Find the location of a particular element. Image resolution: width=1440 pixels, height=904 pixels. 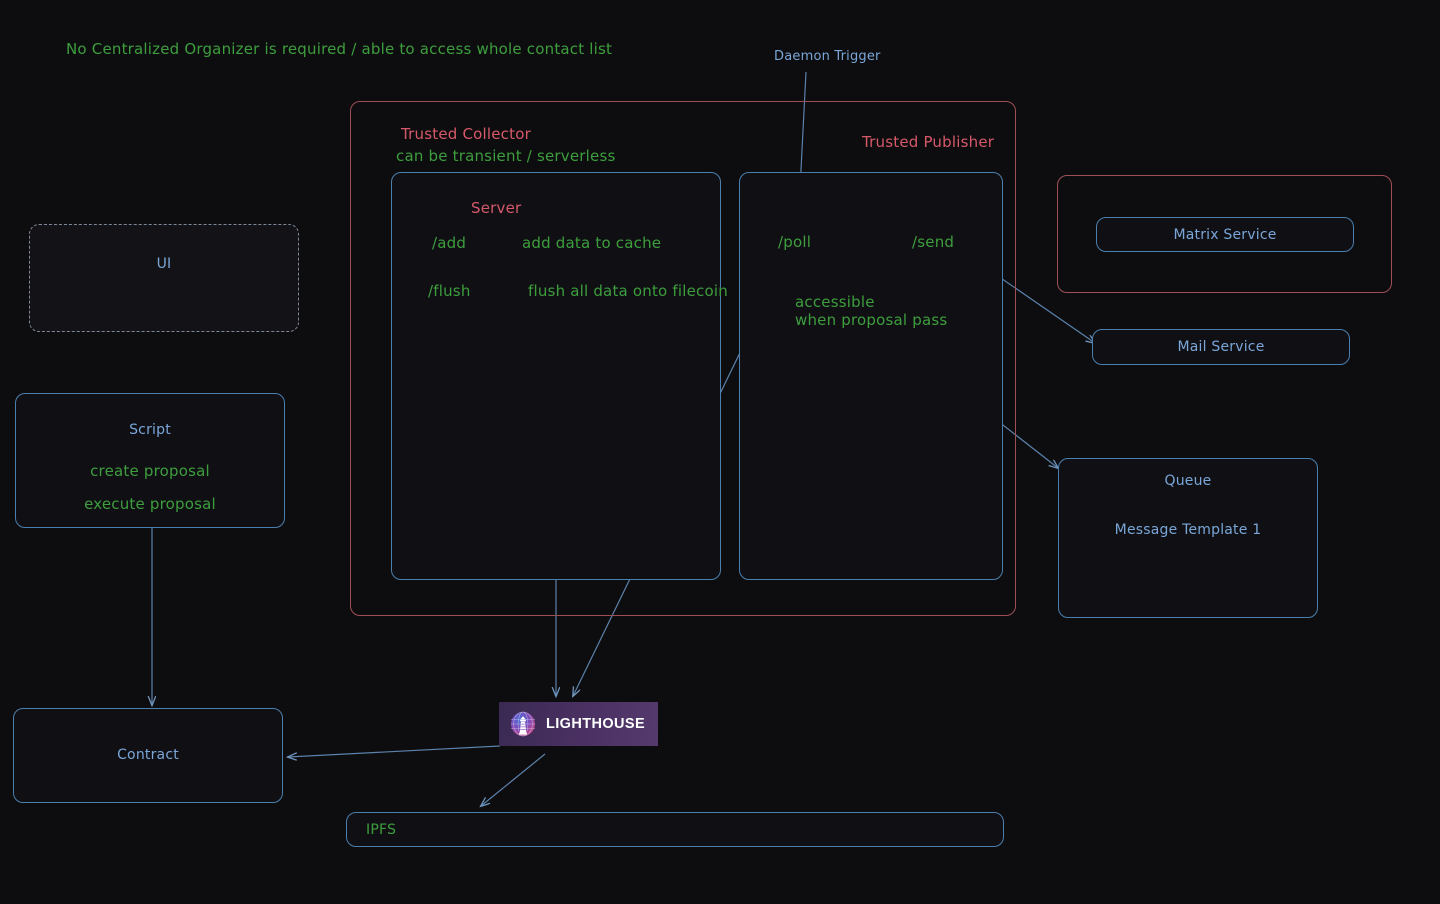

publisher-poll-endpoint: /poll is located at coordinates (795, 242).